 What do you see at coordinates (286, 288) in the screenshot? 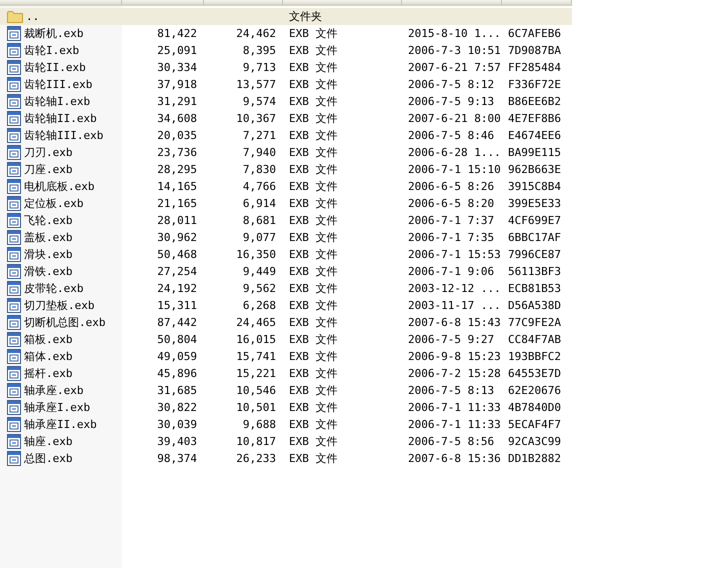
I see `file-row: 皮带轮.exb 24,192 9,562 EXB 文件 2003-12-12 ... ECB81B53` at bounding box center [286, 288].